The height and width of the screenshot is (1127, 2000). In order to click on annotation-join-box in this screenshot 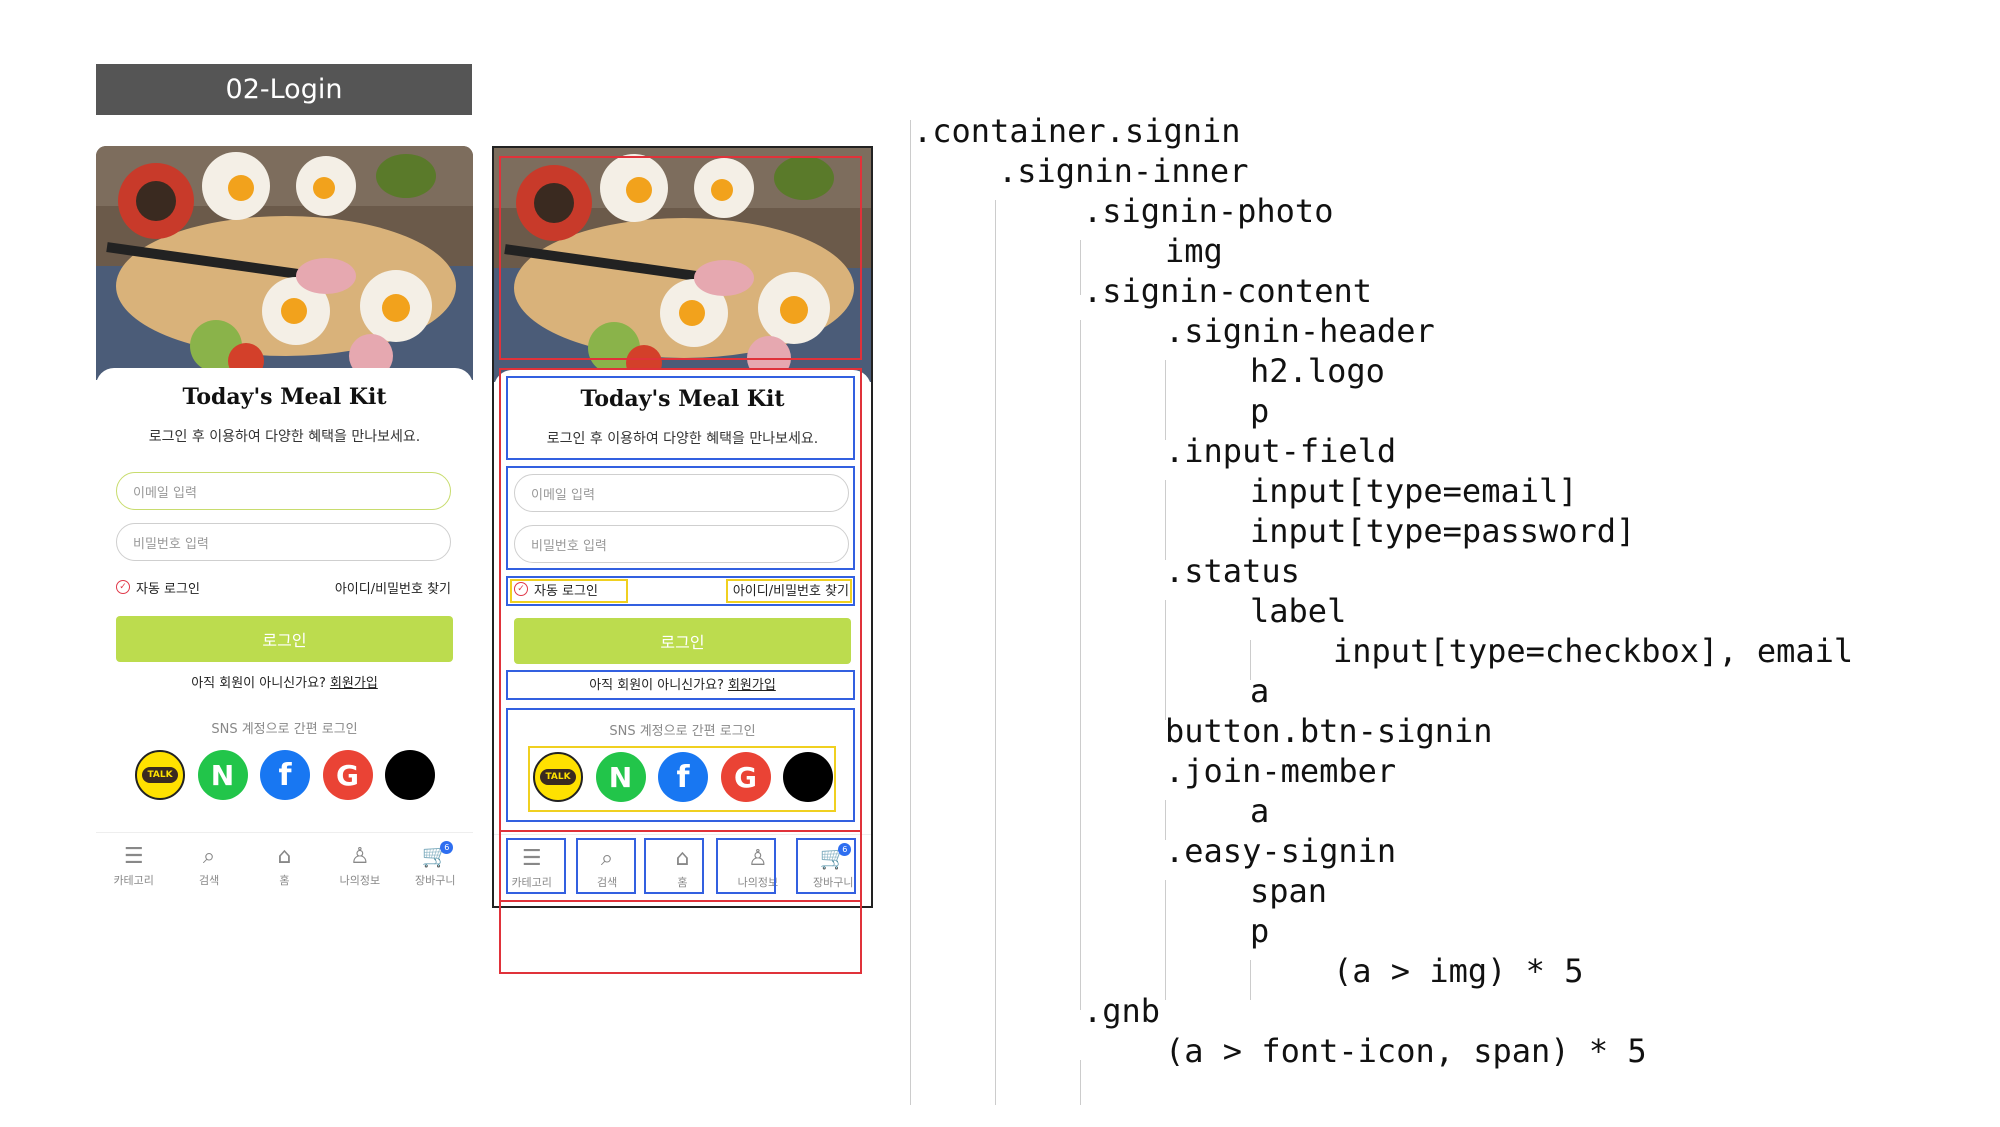, I will do `click(680, 685)`.